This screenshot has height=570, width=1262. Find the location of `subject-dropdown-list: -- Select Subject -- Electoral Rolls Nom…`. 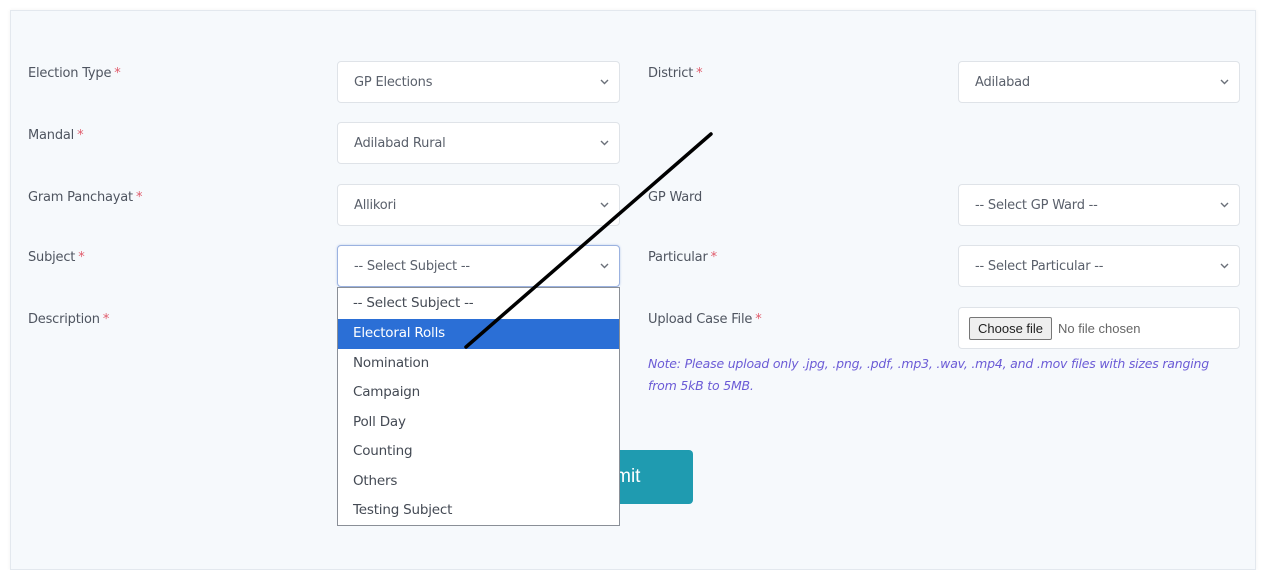

subject-dropdown-list: -- Select Subject -- Electoral Rolls Nom… is located at coordinates (478, 406).